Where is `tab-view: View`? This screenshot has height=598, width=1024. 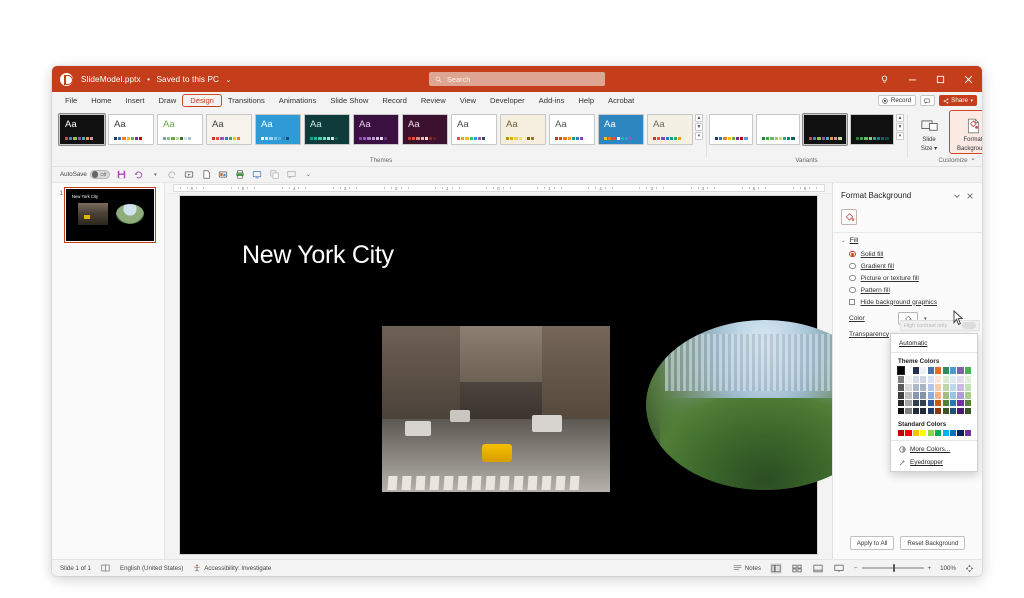 tab-view: View is located at coordinates (468, 100).